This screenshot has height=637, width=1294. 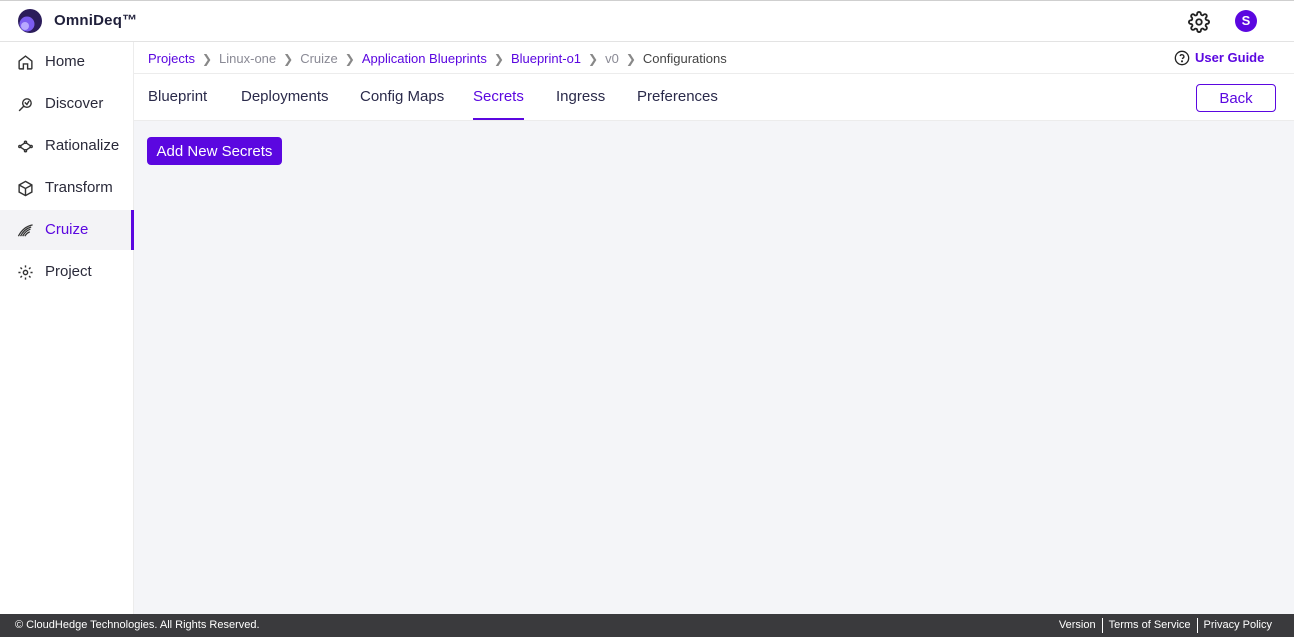 What do you see at coordinates (1246, 21) in the screenshot?
I see `user-avatar: S` at bounding box center [1246, 21].